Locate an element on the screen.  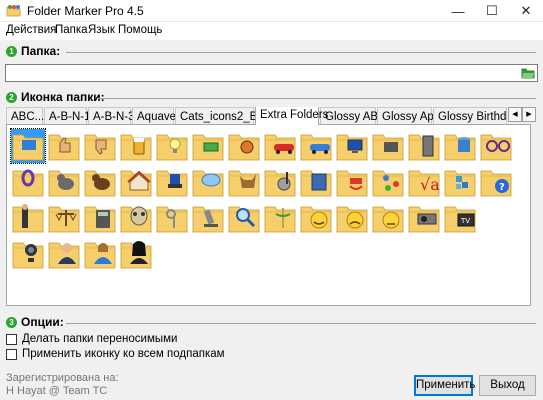
red-car-folder-icon is located at coordinates (280, 146).